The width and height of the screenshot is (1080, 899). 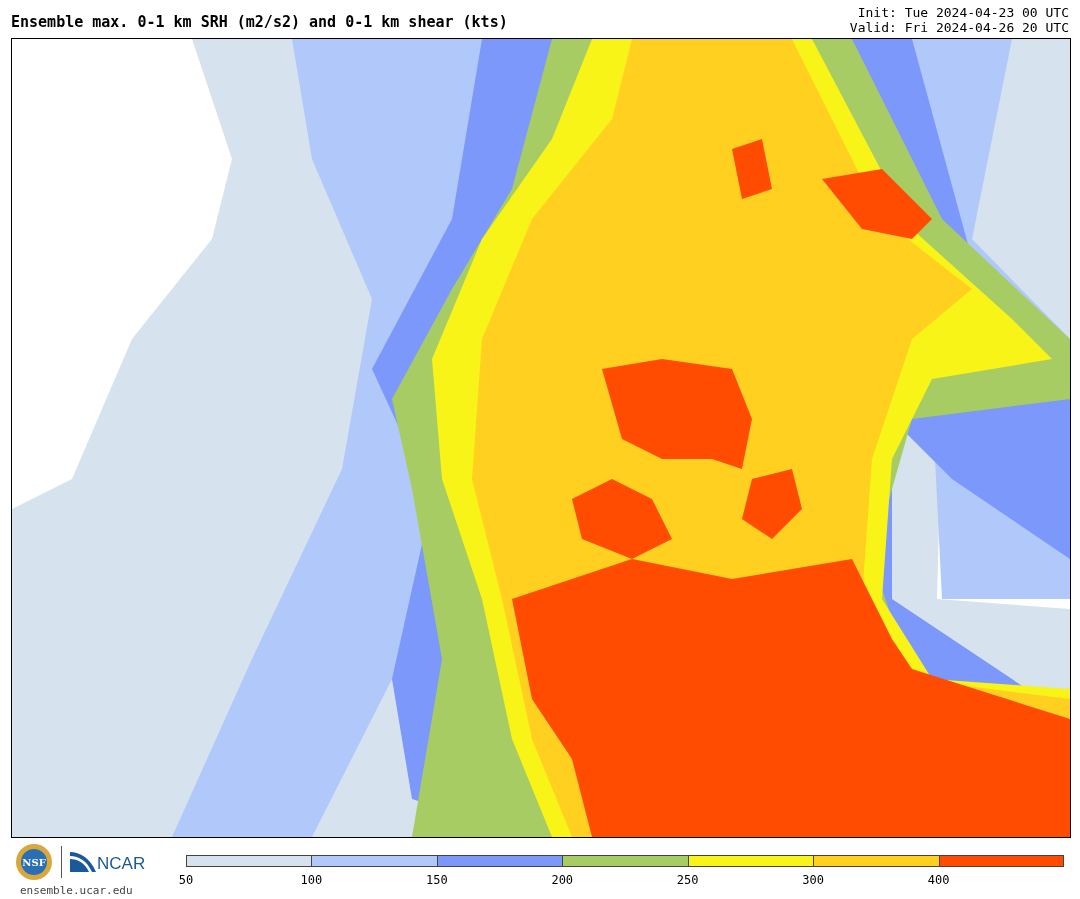 I want to click on legend-label: 400, so click(x=938, y=880).